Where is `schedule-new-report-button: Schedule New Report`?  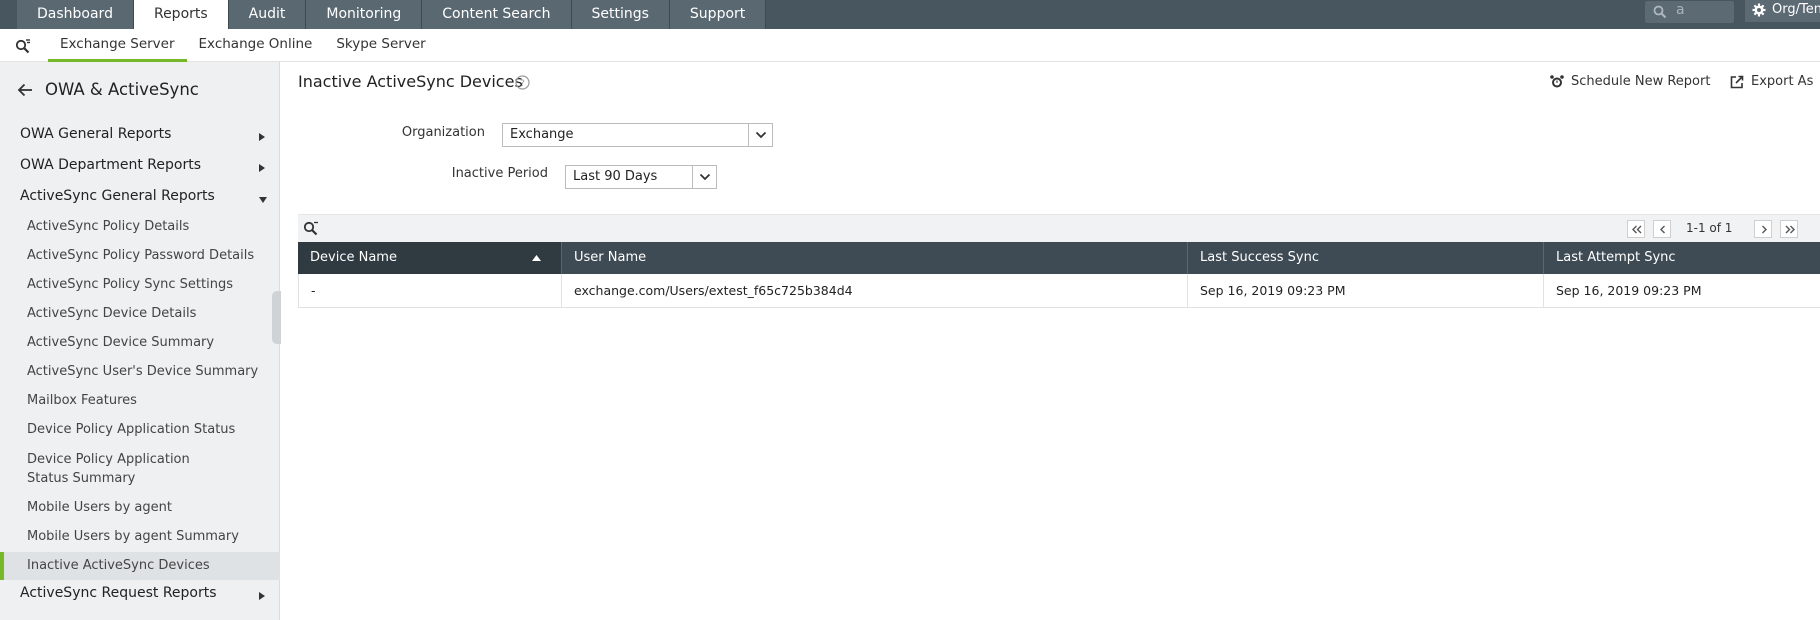
schedule-new-report-button: Schedule New Report is located at coordinates (1630, 81).